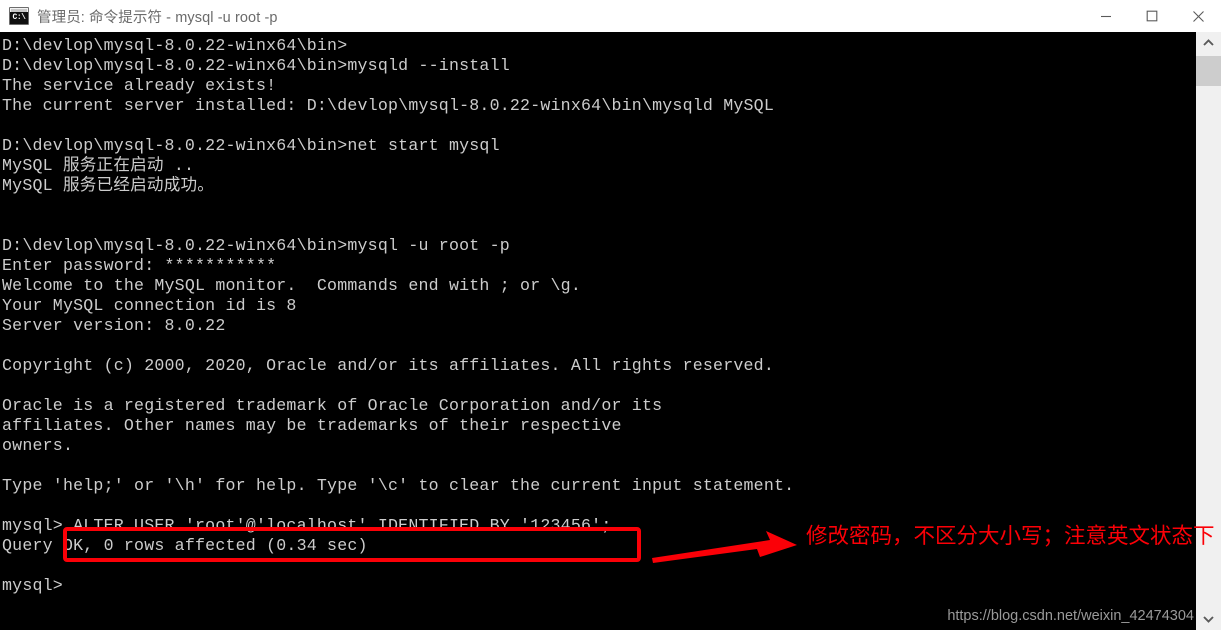 The image size is (1221, 630). I want to click on window-title-bar: C:\ 管理员: 命令提示符 - mysql -u root -p, so click(610, 16).